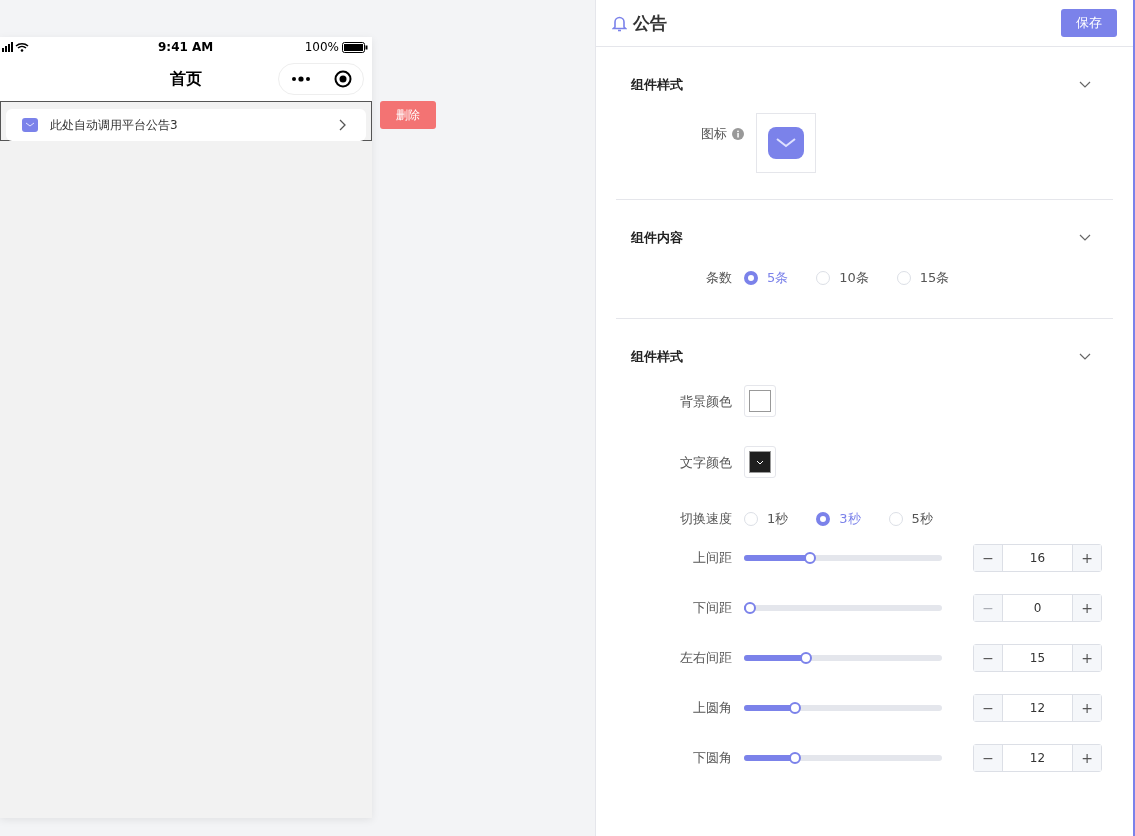 This screenshot has height=836, width=1135. I want to click on field-label: 切换速度, so click(706, 519).